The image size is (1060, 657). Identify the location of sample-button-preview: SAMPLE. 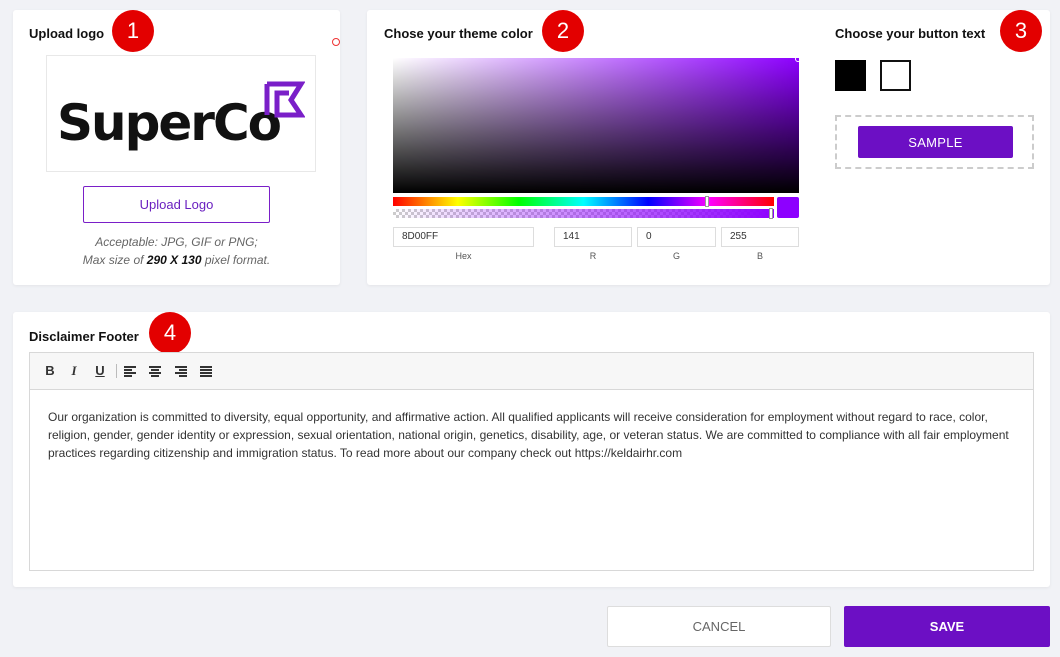
(934, 142).